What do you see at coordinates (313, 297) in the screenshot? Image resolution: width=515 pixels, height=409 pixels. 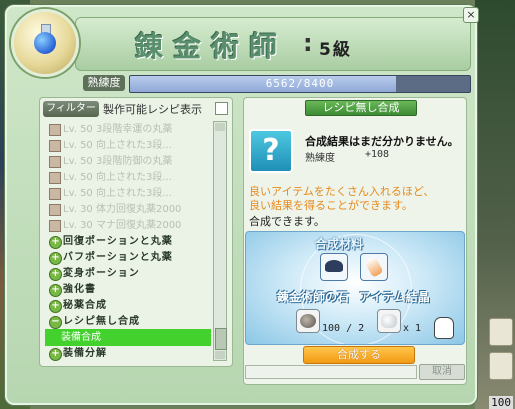 I see `material-label-1: 錬金術師の石` at bounding box center [313, 297].